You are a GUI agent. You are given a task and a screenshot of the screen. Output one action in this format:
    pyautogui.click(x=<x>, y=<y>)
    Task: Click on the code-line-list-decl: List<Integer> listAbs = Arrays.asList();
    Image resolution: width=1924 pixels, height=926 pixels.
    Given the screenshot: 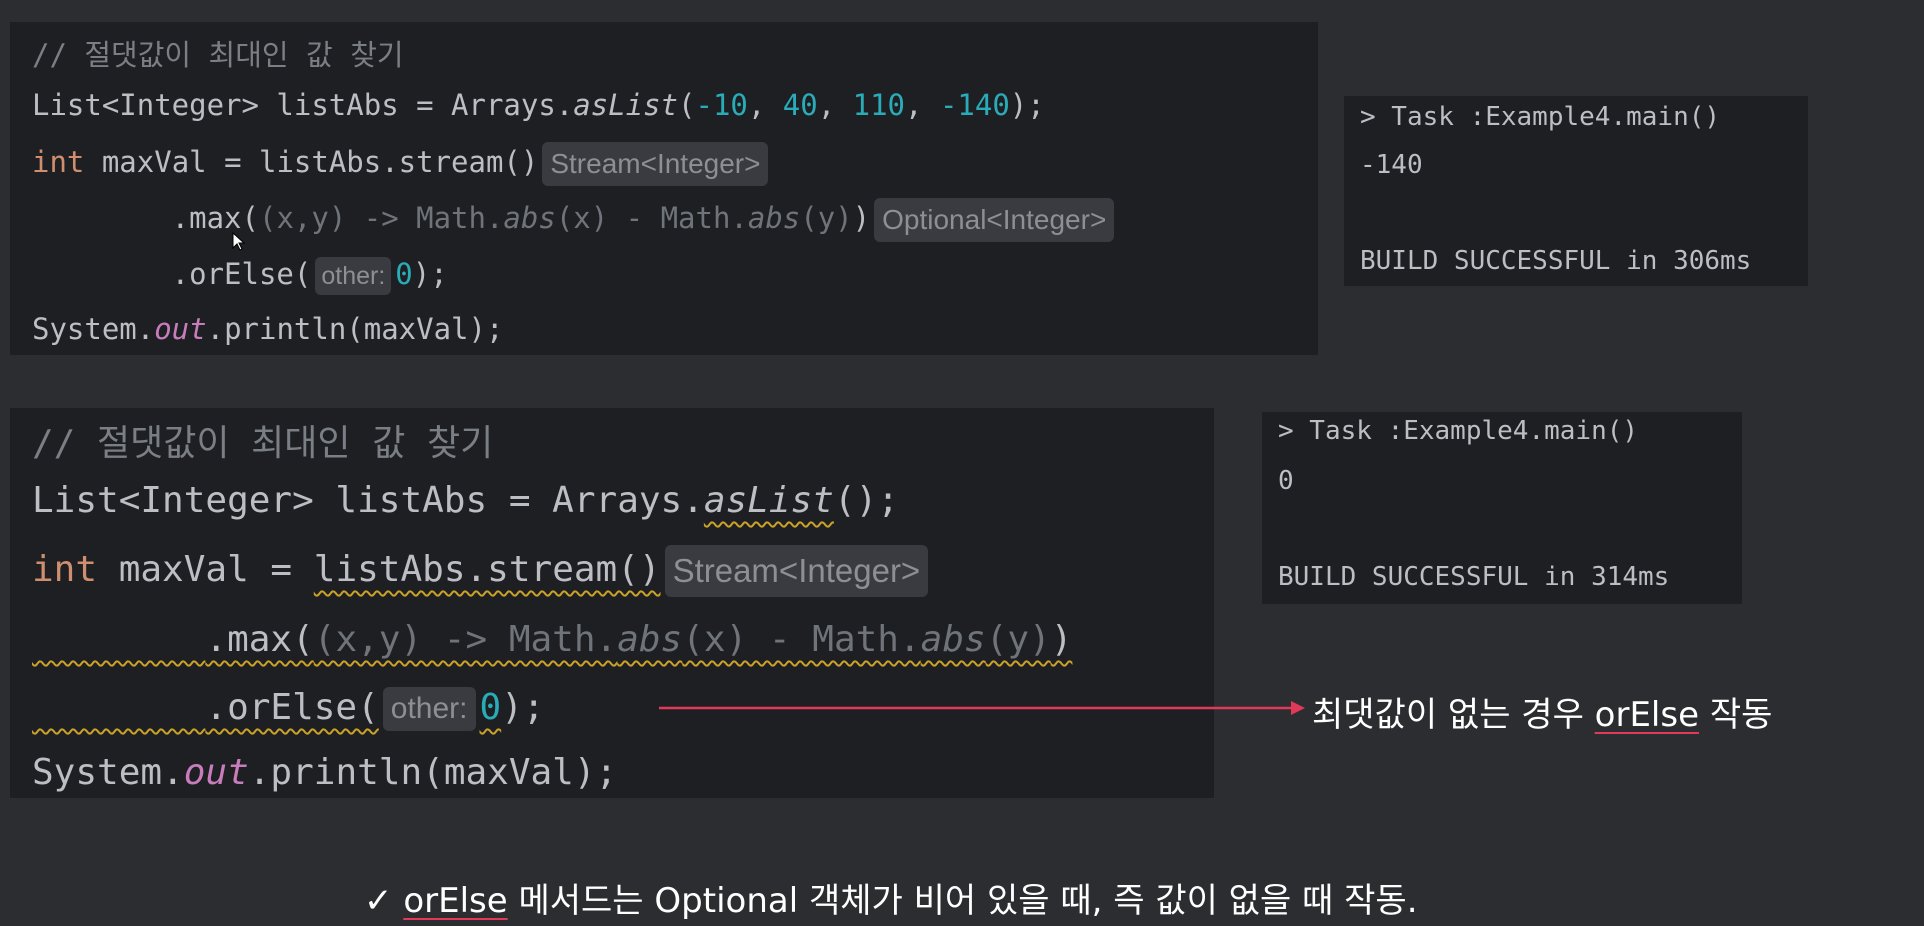 What is the action you would take?
    pyautogui.click(x=465, y=500)
    